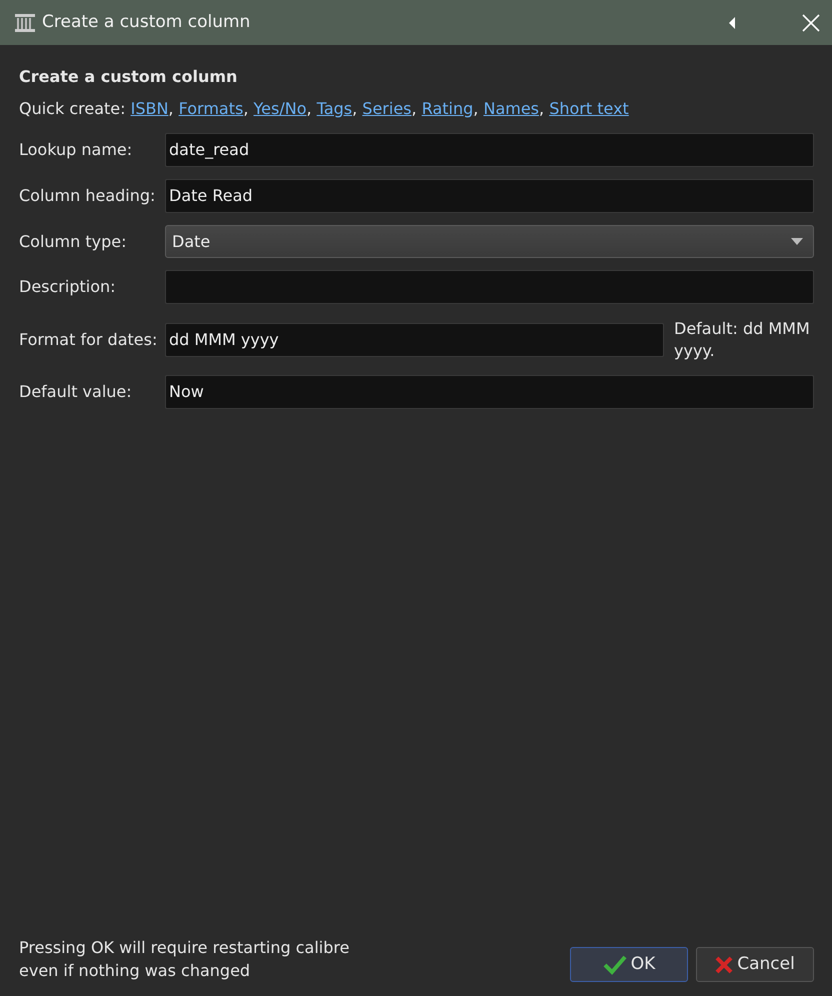 This screenshot has height=996, width=832. Describe the element at coordinates (184, 959) in the screenshot. I see `restart-note: Pressing OK will require restarting calibre even if nothing was changed` at that location.